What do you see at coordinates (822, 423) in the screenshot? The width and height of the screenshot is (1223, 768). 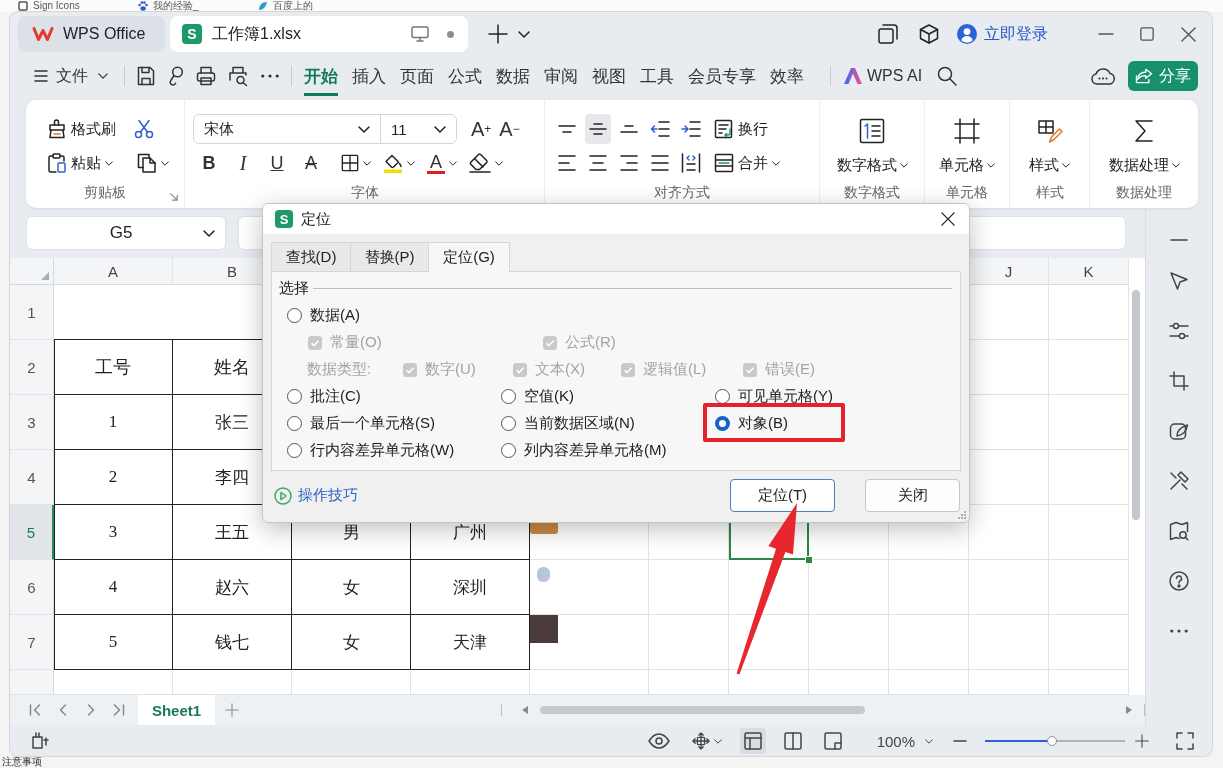 I see `radio-option: 对象(B)` at bounding box center [822, 423].